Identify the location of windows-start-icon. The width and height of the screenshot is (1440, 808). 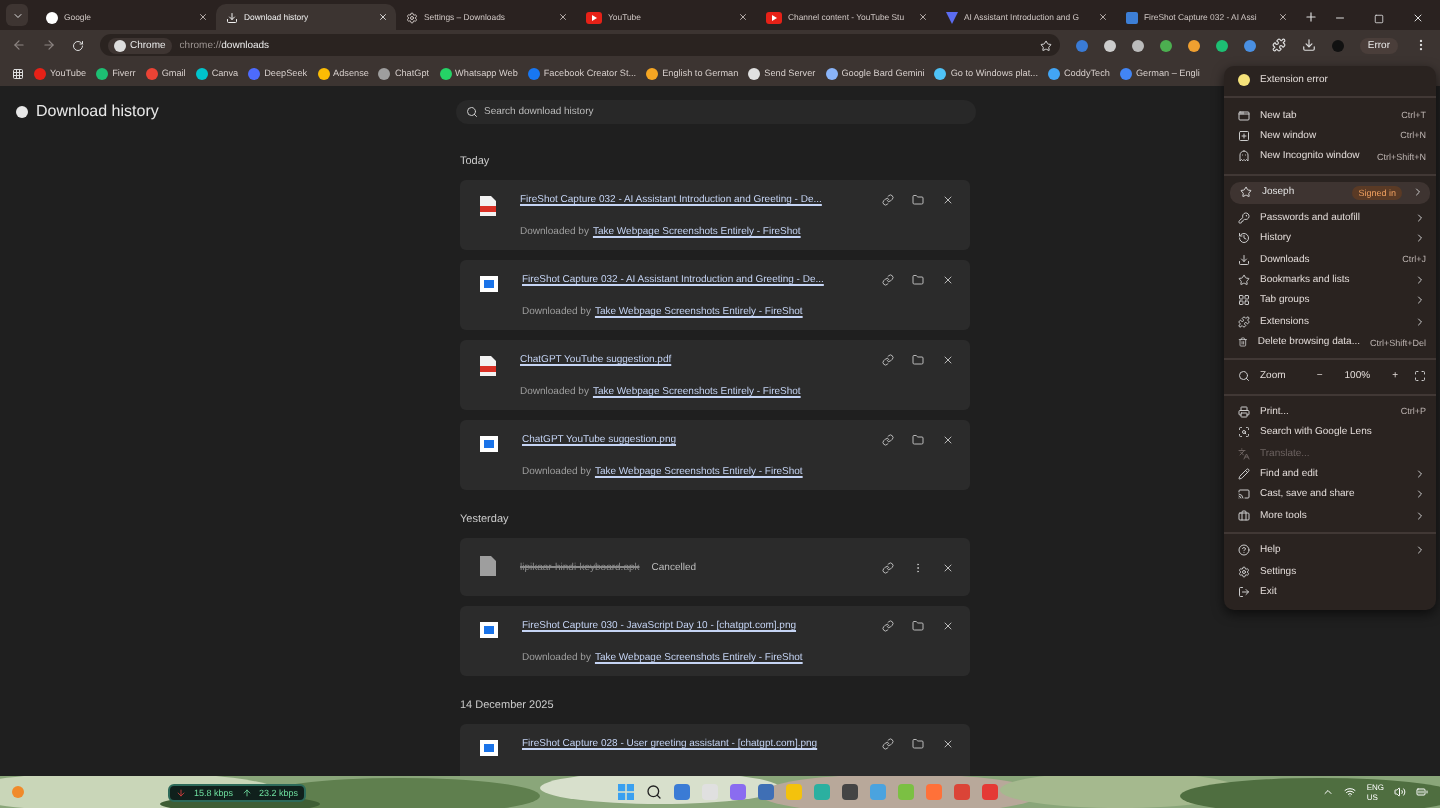
(626, 792).